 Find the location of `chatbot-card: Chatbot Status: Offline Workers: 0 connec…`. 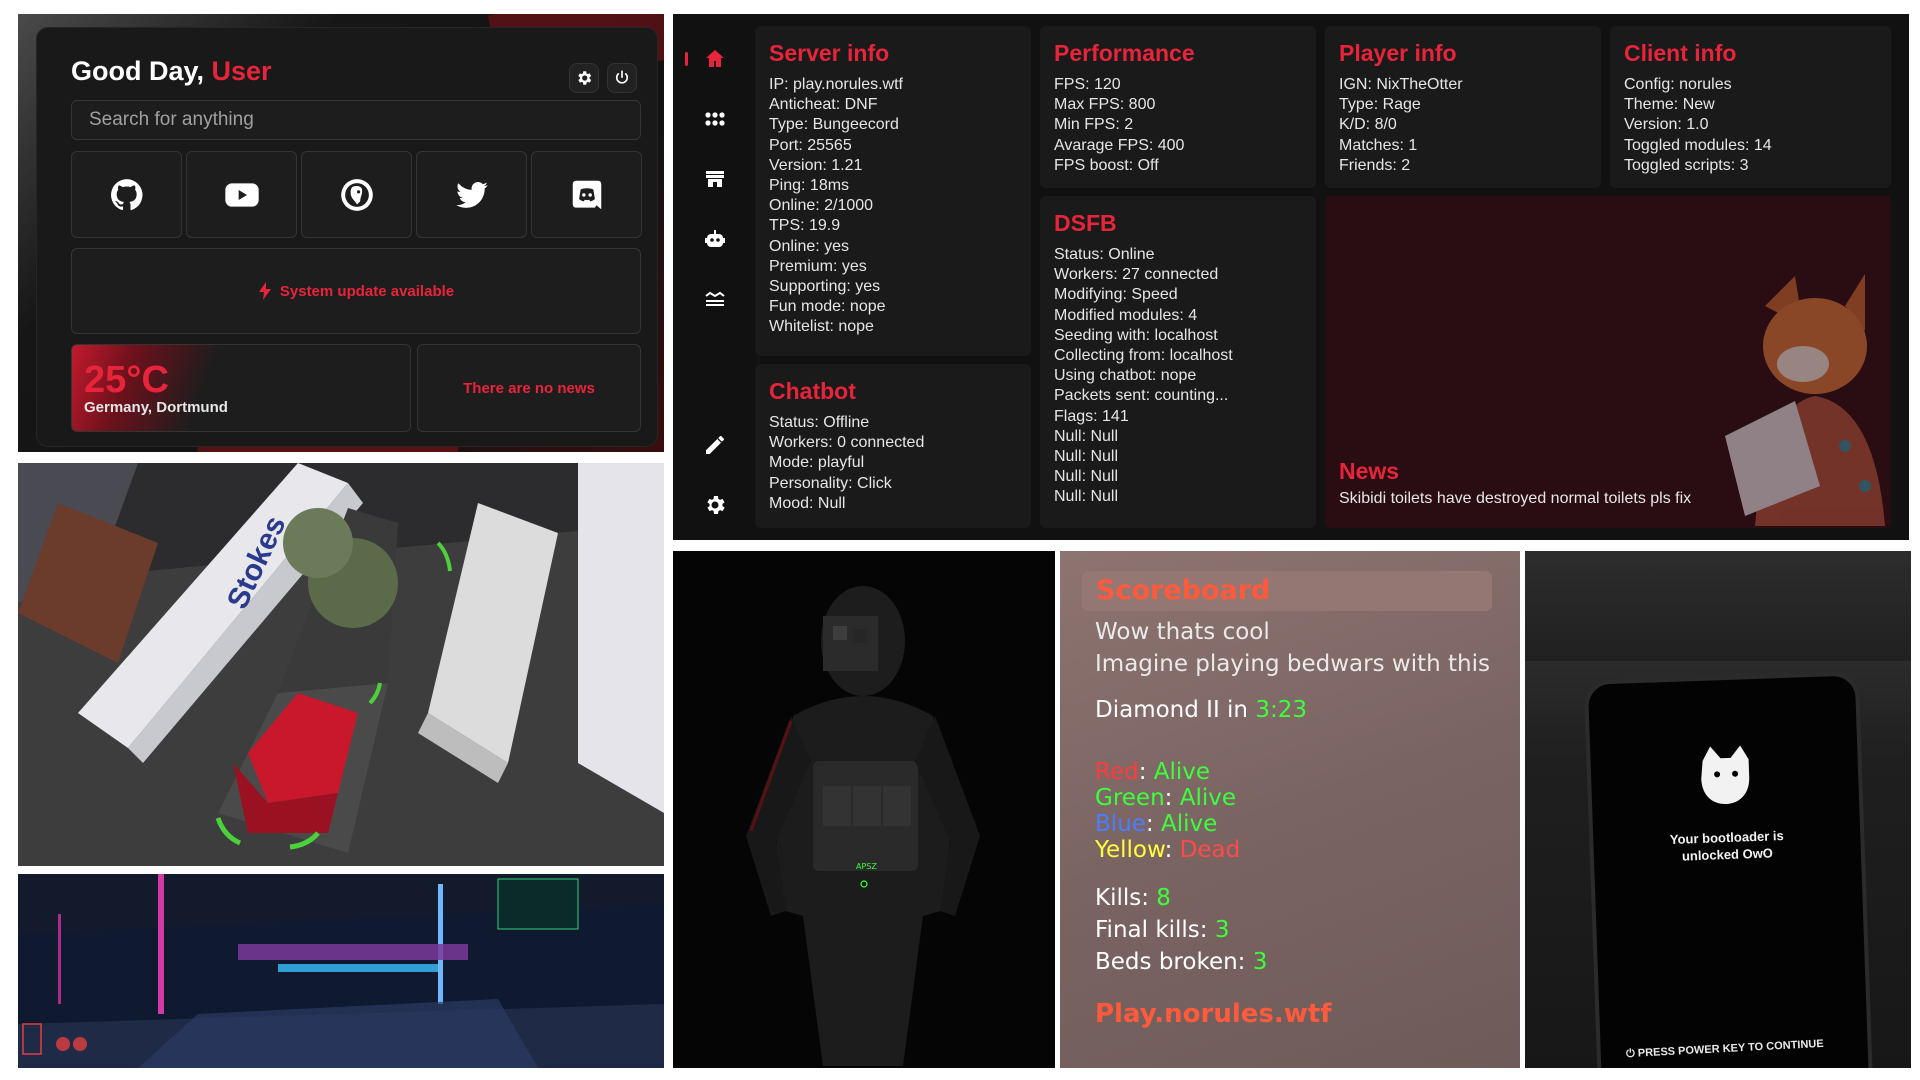

chatbot-card: Chatbot Status: Offline Workers: 0 connec… is located at coordinates (893, 446).